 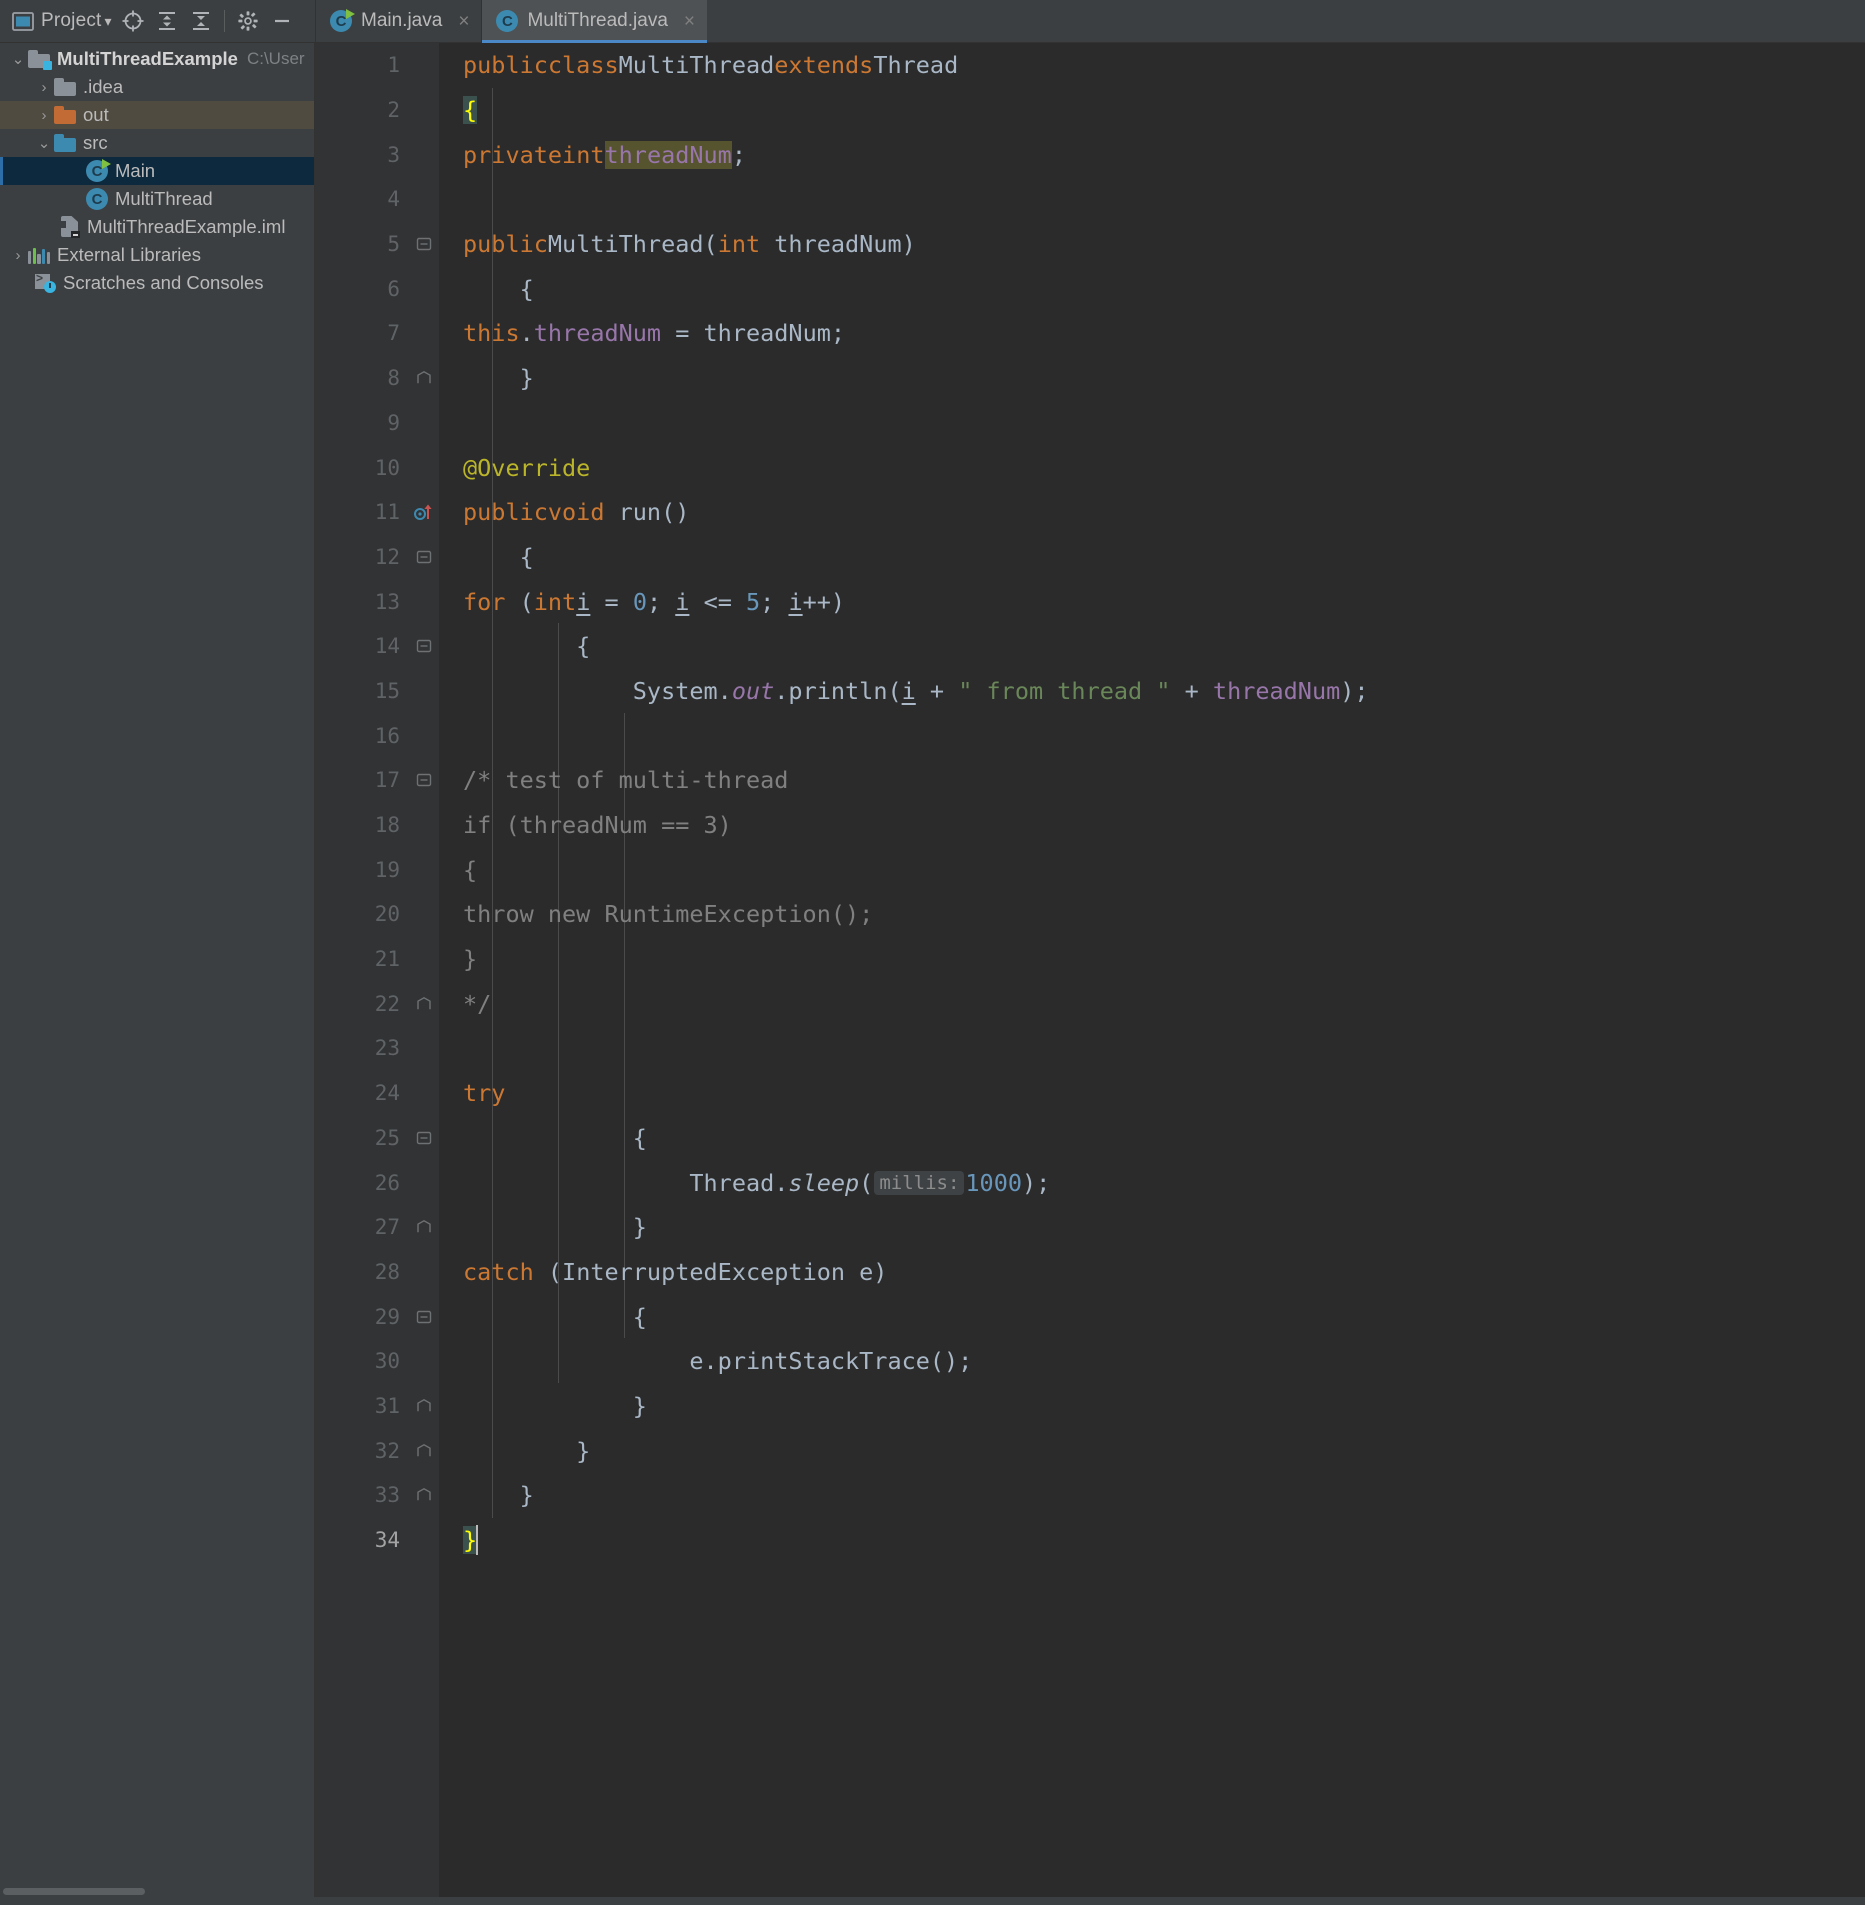 I want to click on tree-node-scratches-and-consoles: Scratches and Consoles, so click(x=157, y=283).